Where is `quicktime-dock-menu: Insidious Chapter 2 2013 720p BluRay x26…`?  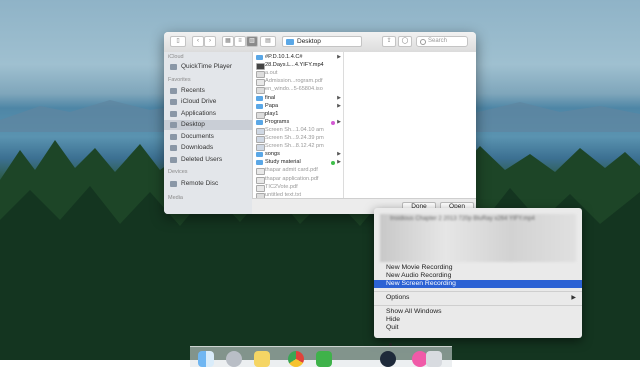
quicktime-dock-menu: Insidious Chapter 2 2013 720p BluRay x26… is located at coordinates (478, 273).